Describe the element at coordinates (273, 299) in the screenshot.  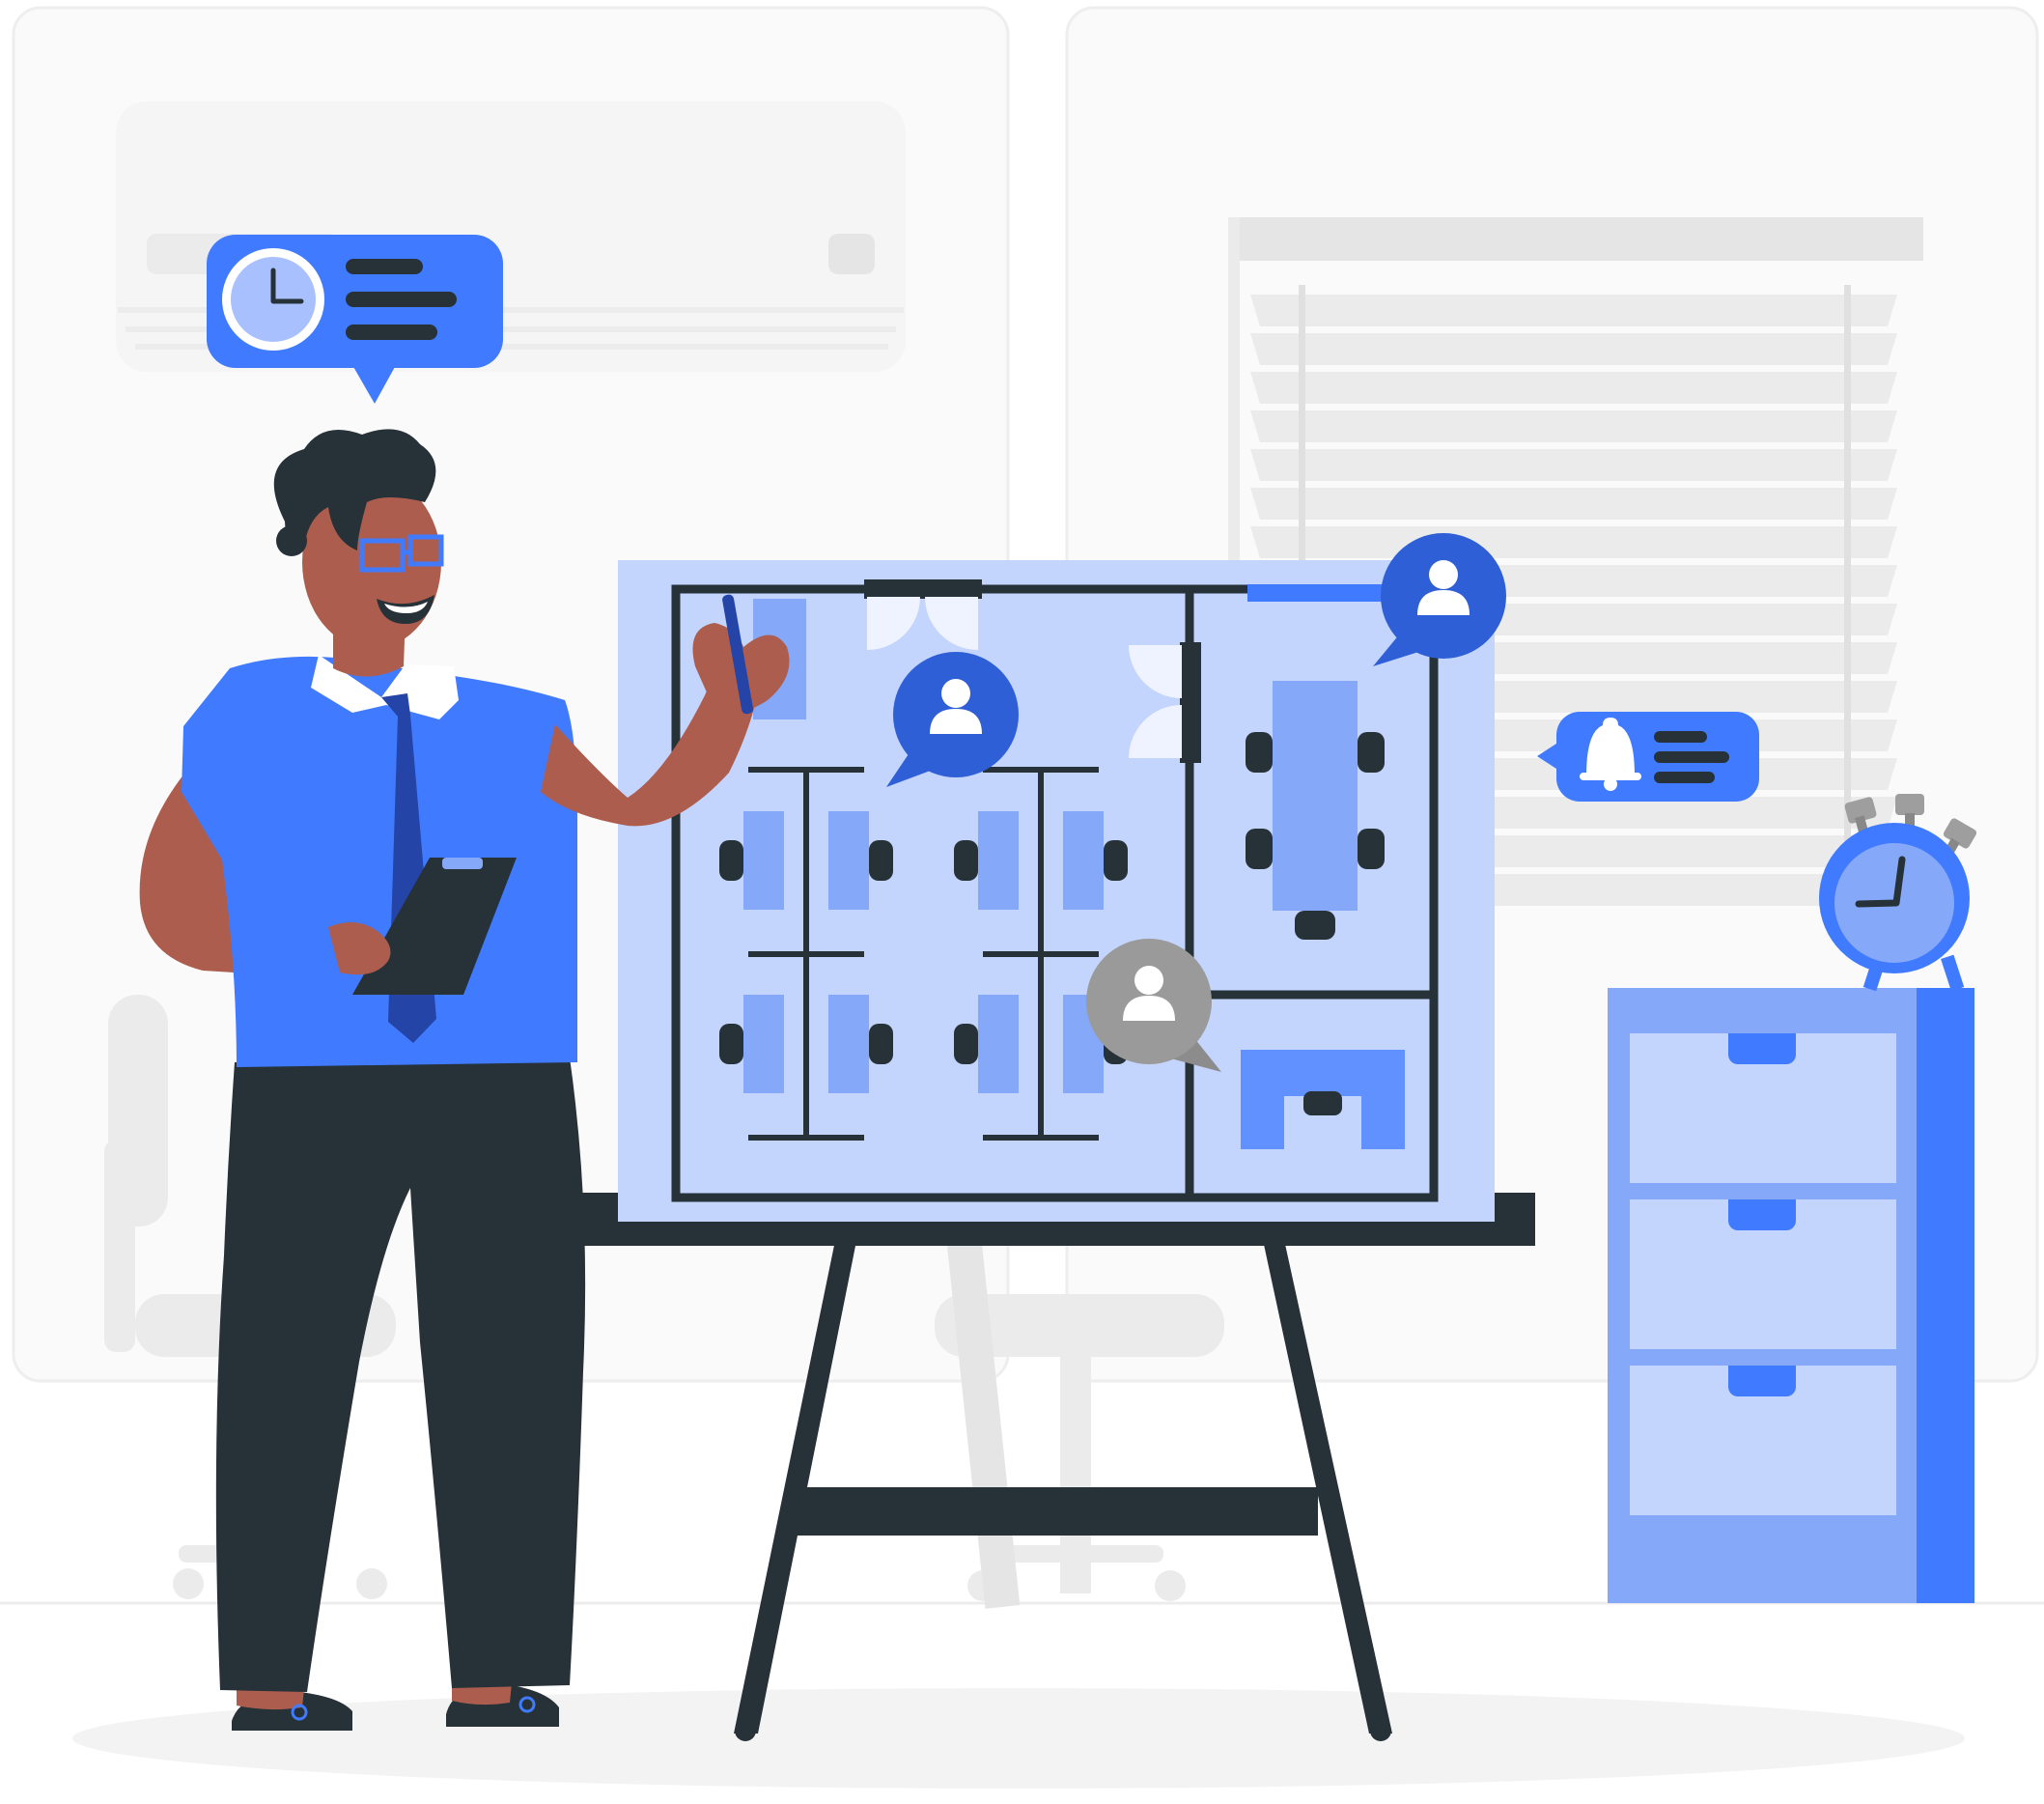
I see `clock-icon` at that location.